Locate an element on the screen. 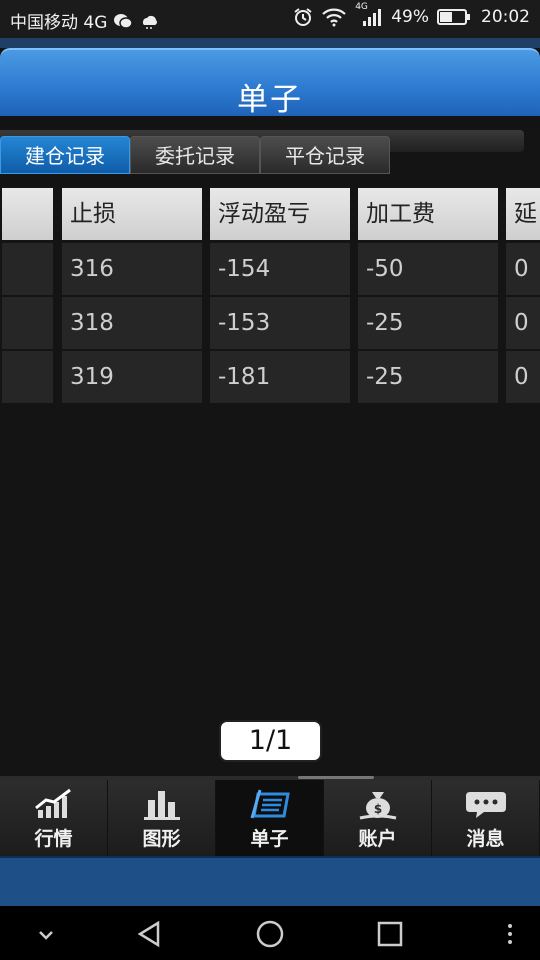 This screenshot has width=540, height=960. nav-item-account: $ 账户 is located at coordinates (378, 818).